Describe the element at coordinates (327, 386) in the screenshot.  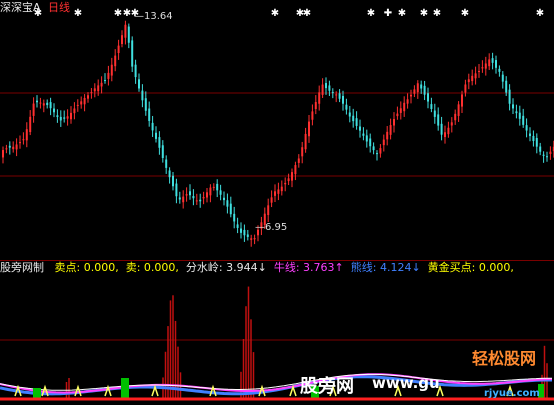
I see `watermark-text: 股旁网` at that location.